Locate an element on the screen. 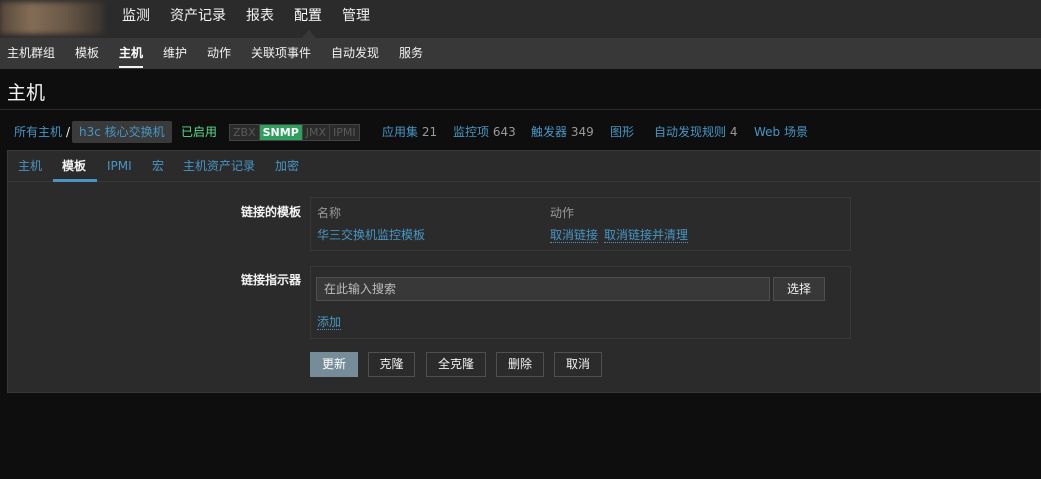 The image size is (1041, 479). availability-zbx: ZBX is located at coordinates (244, 132).